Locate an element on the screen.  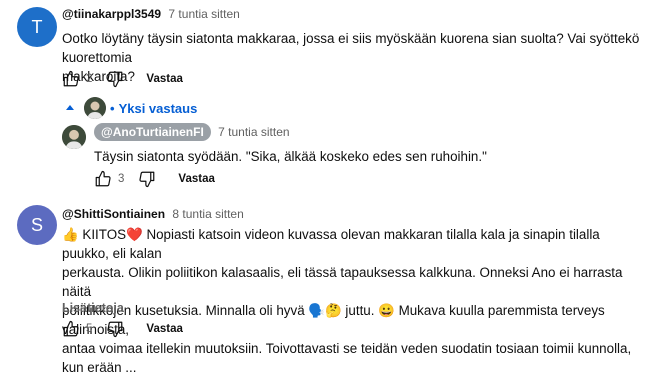
avatar: S is located at coordinates (37, 225).